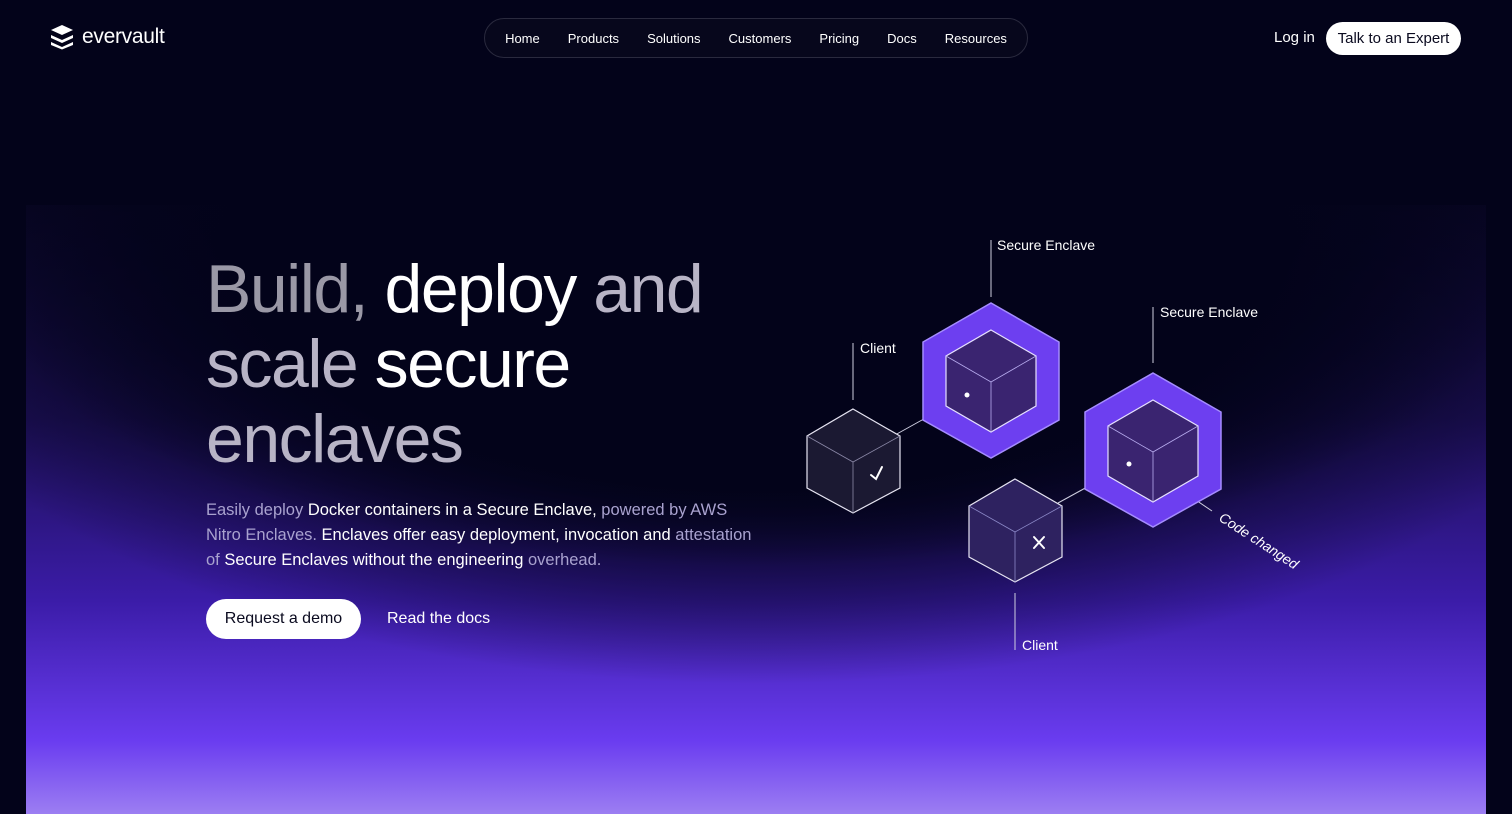  I want to click on evervault-stack-icon, so click(62, 37).